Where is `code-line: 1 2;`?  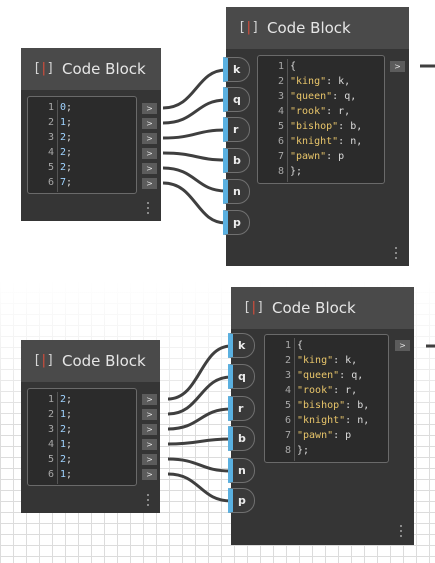 code-line: 1 2; is located at coordinates (60, 399).